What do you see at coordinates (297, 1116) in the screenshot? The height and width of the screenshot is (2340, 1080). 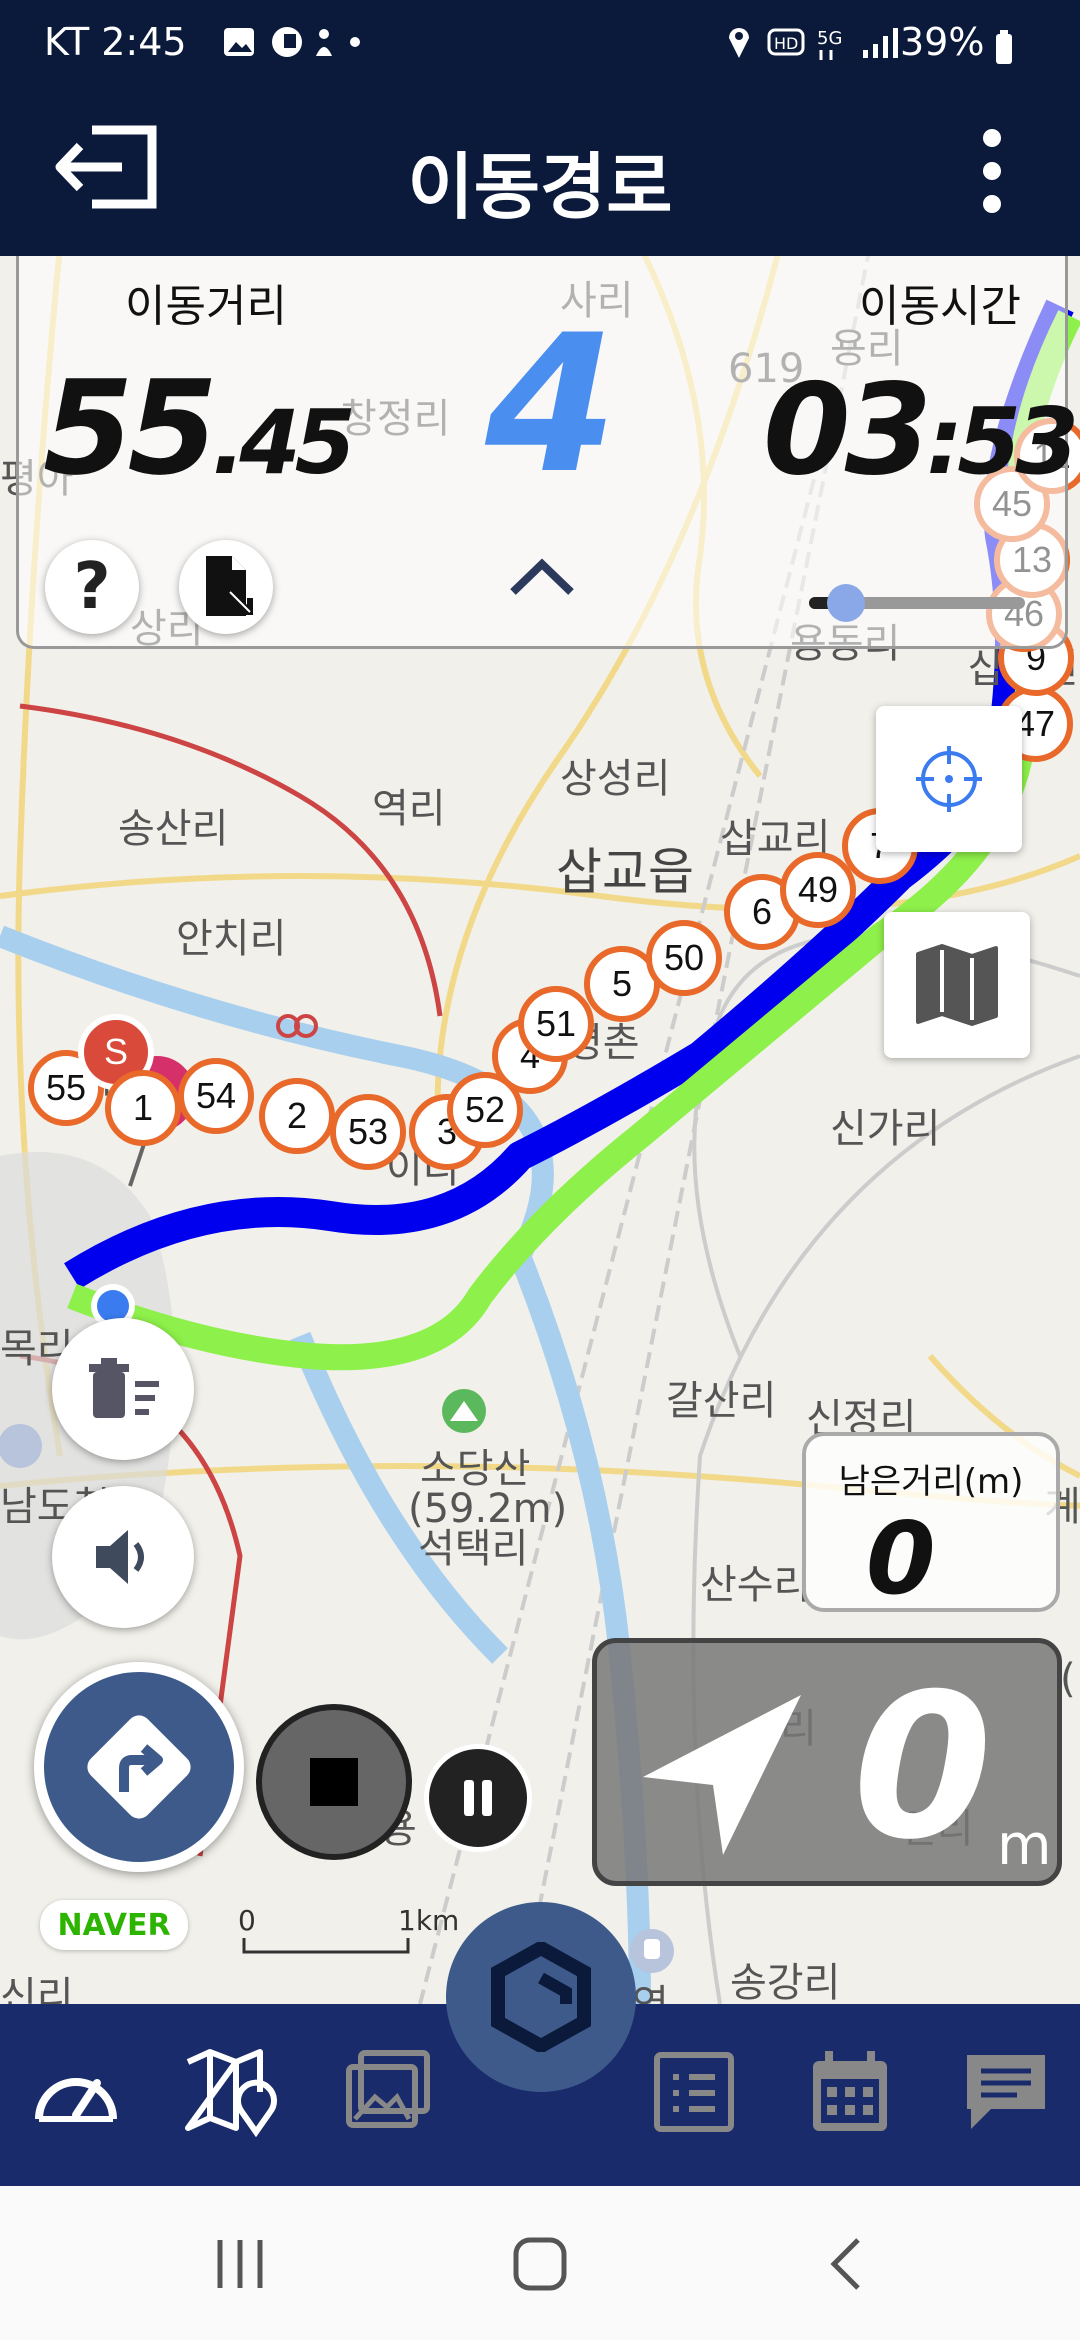 I see `route-marker: 2` at bounding box center [297, 1116].